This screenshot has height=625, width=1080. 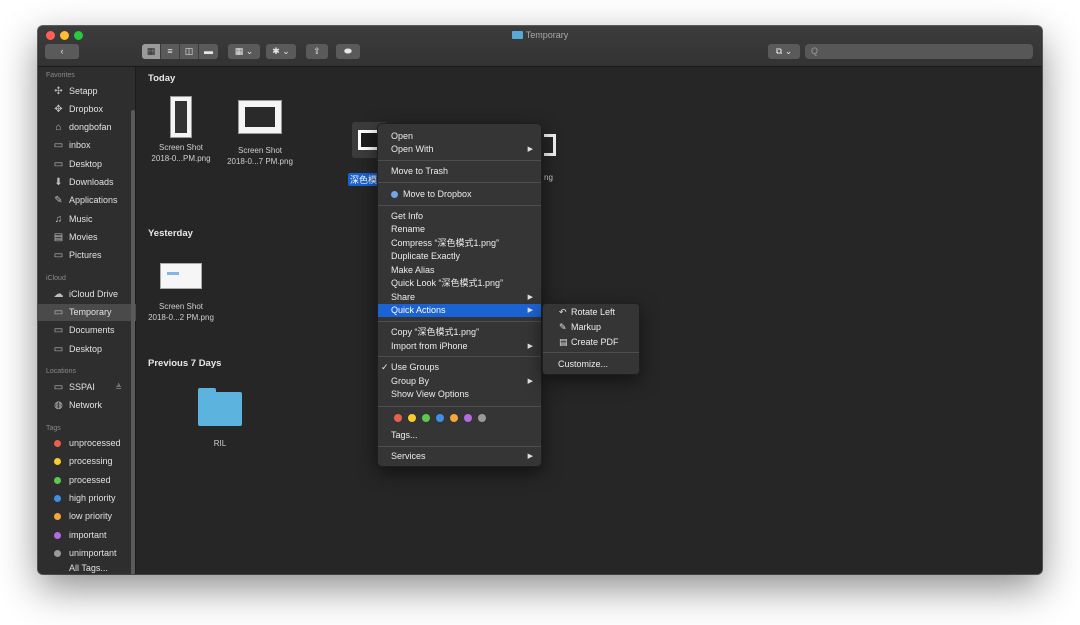 I want to click on sidebar-tag-important: important, so click(x=87, y=535).